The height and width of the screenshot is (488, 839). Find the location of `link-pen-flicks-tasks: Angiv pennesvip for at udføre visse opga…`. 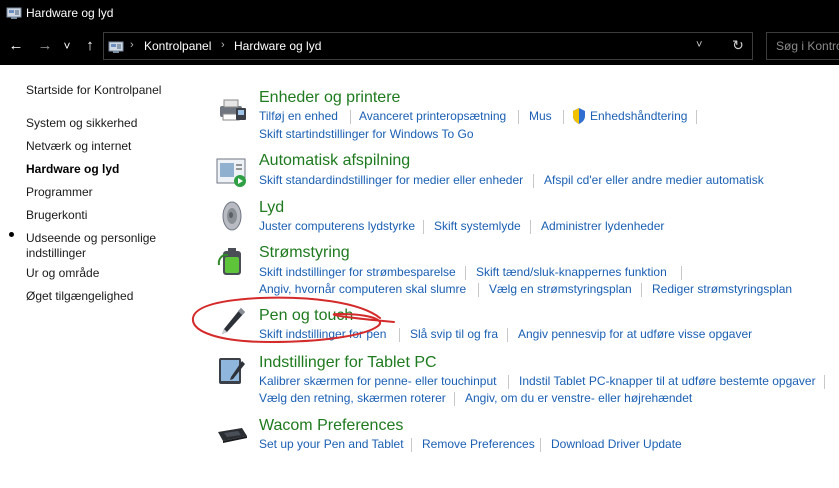

link-pen-flicks-tasks: Angiv pennesvip for at udføre visse opga… is located at coordinates (635, 334).